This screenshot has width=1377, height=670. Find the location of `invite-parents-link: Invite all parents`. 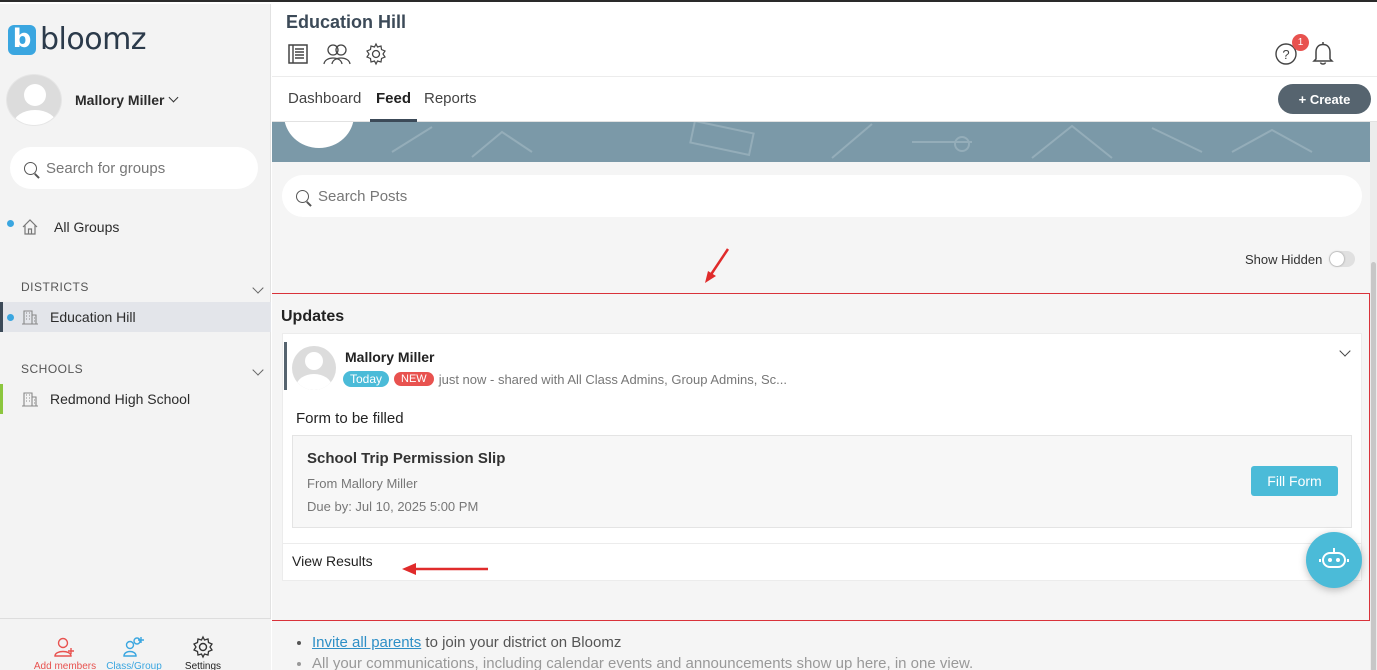

invite-parents-link: Invite all parents is located at coordinates (366, 642).